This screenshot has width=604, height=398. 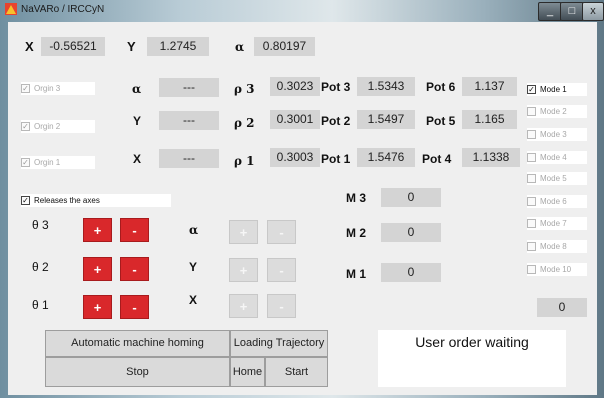 What do you see at coordinates (336, 159) in the screenshot?
I see `pot-1-label: Pot 1` at bounding box center [336, 159].